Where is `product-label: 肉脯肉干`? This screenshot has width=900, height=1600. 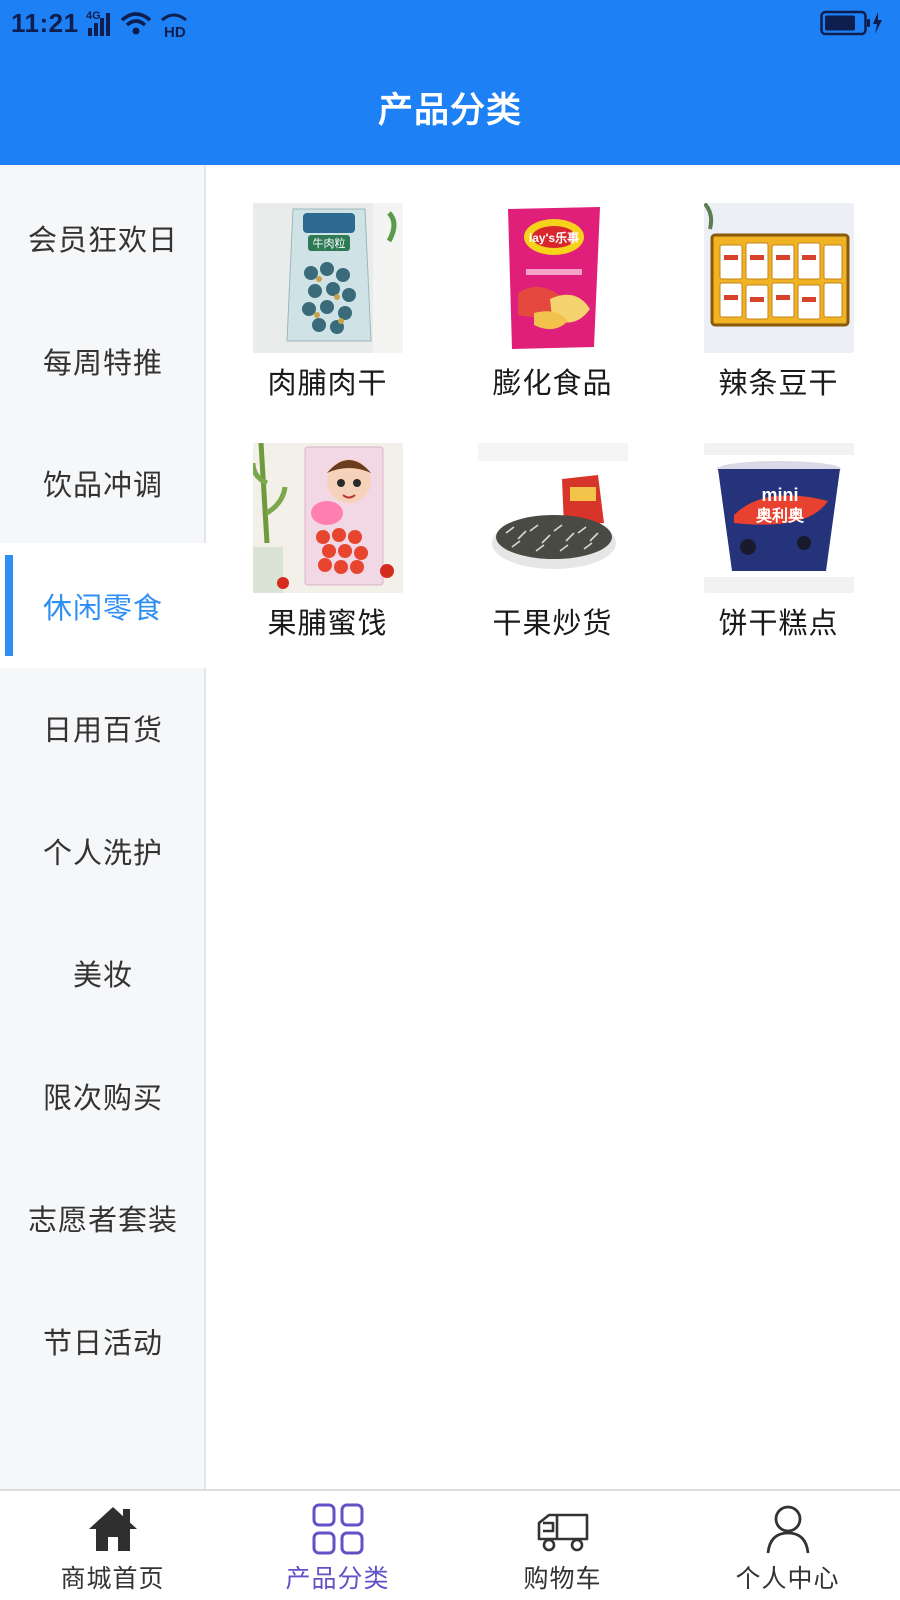
product-label: 肉脯肉干 is located at coordinates (327, 383).